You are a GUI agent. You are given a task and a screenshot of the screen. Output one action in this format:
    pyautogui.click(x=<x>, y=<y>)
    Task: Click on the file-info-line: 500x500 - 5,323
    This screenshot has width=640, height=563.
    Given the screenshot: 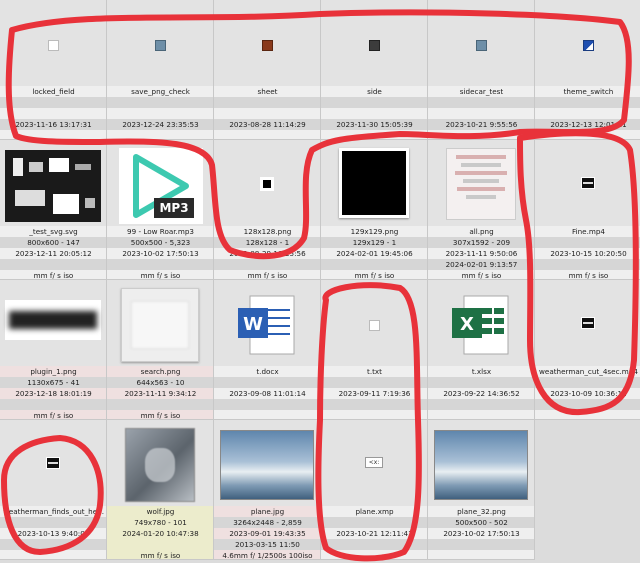 What is the action you would take?
    pyautogui.click(x=160, y=242)
    